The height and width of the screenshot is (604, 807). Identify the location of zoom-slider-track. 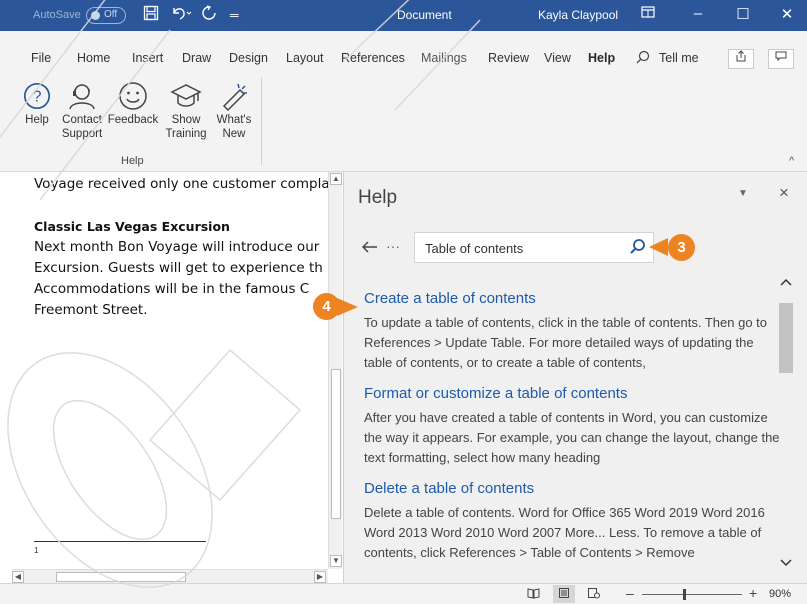
(692, 594).